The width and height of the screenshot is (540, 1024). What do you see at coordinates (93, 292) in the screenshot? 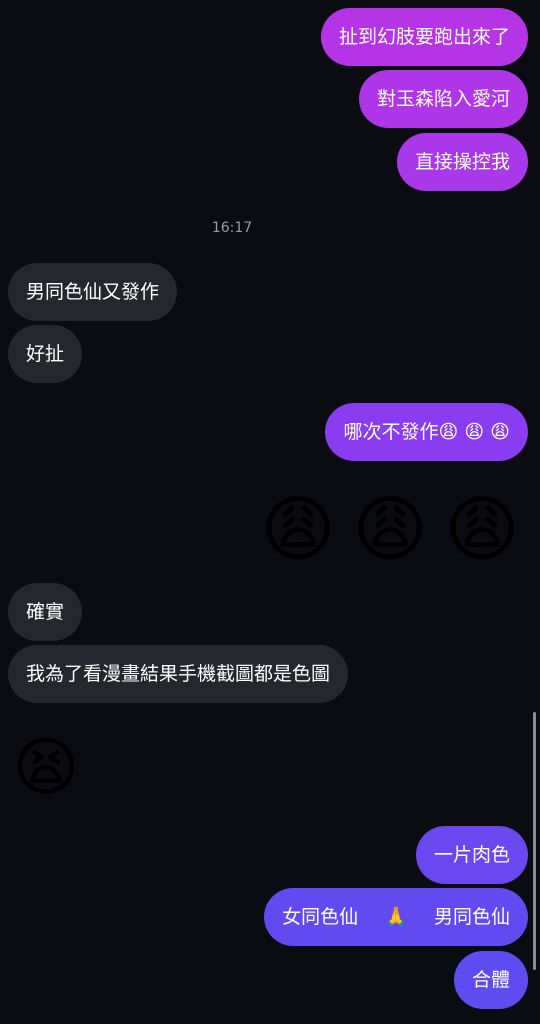
I see `received-message-bubble: 男同色仙又發作` at bounding box center [93, 292].